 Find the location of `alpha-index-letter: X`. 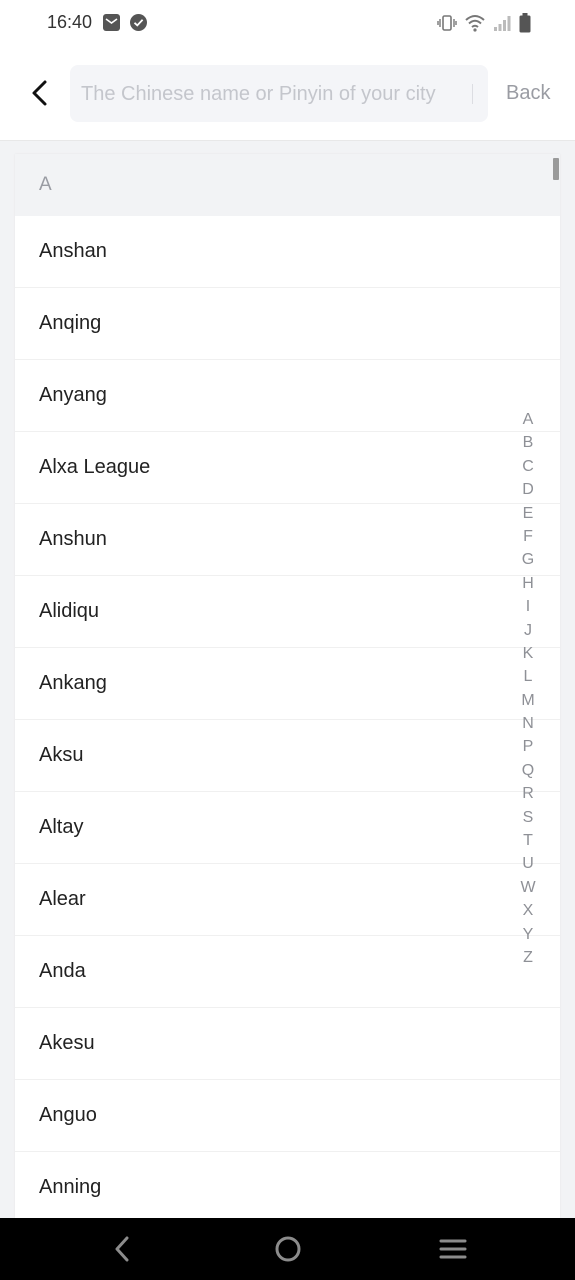

alpha-index-letter: X is located at coordinates (528, 910).